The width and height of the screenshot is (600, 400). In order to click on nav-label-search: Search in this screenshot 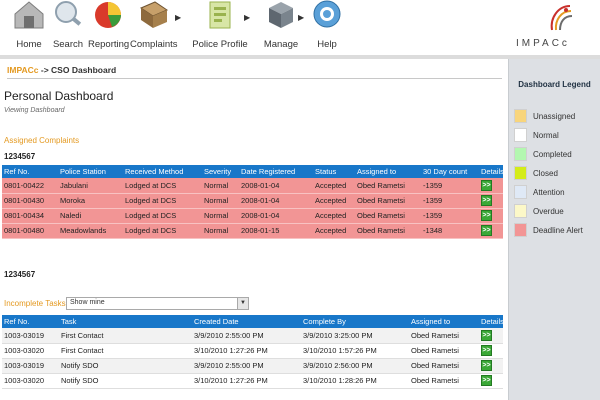, I will do `click(68, 44)`.